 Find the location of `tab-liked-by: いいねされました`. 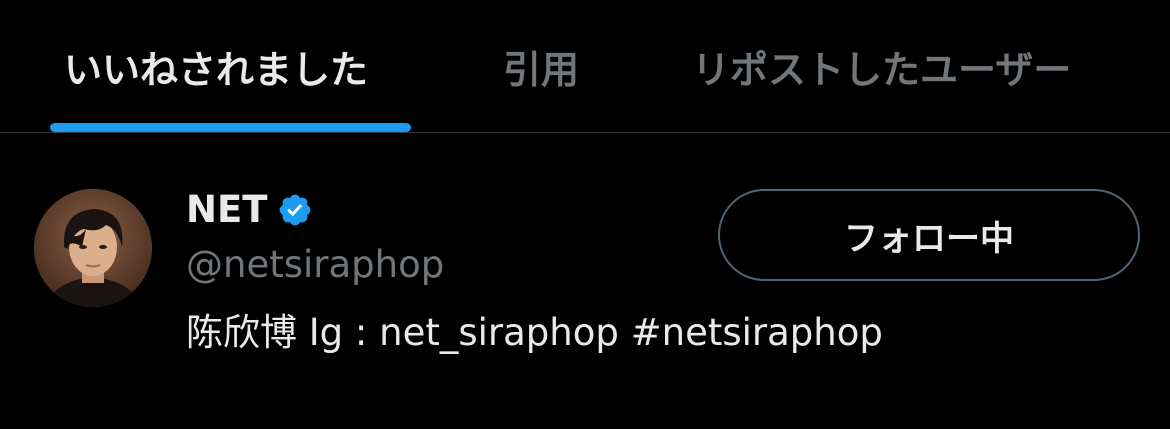

tab-liked-by: いいねされました is located at coordinates (216, 70).